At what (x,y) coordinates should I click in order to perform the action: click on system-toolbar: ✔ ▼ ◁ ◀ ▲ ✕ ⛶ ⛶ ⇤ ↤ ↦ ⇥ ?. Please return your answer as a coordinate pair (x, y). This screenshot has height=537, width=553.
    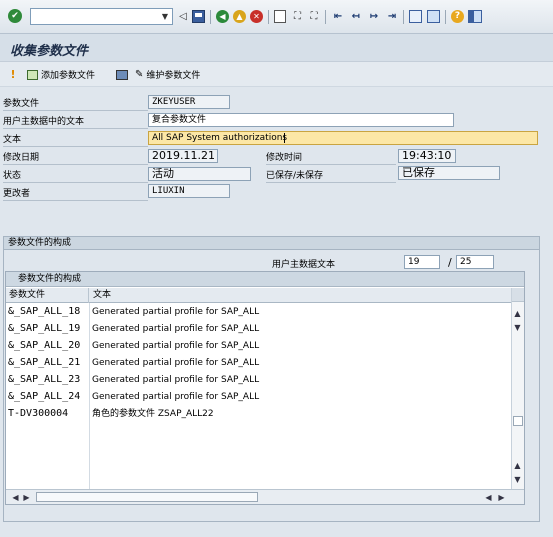
    Looking at the image, I should click on (276, 17).